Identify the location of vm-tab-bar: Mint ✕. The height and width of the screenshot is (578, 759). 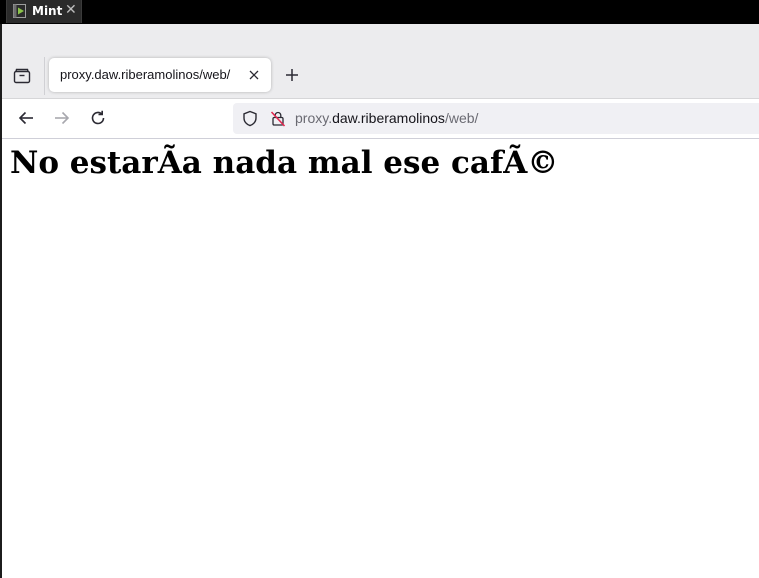
(379, 12).